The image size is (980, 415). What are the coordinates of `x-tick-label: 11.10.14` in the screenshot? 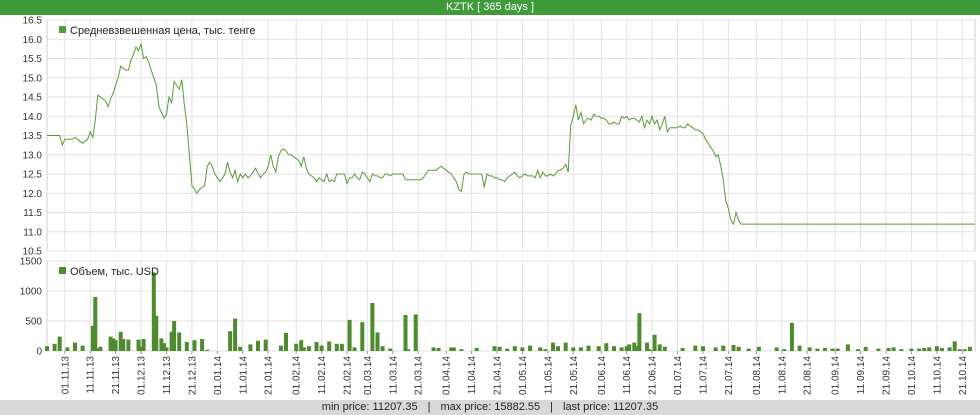 It's located at (937, 375).